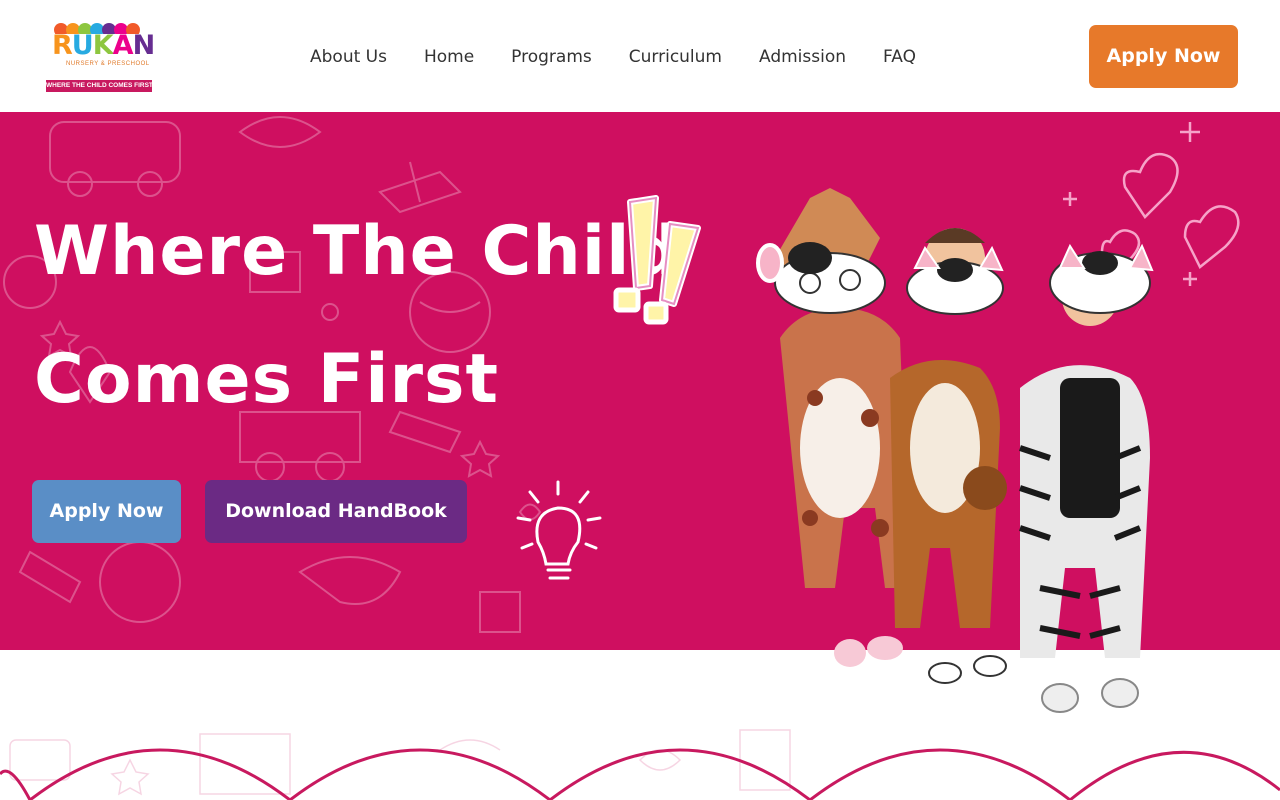 The image size is (1280, 800). I want to click on hero-title-line2: Comes First, so click(267, 379).